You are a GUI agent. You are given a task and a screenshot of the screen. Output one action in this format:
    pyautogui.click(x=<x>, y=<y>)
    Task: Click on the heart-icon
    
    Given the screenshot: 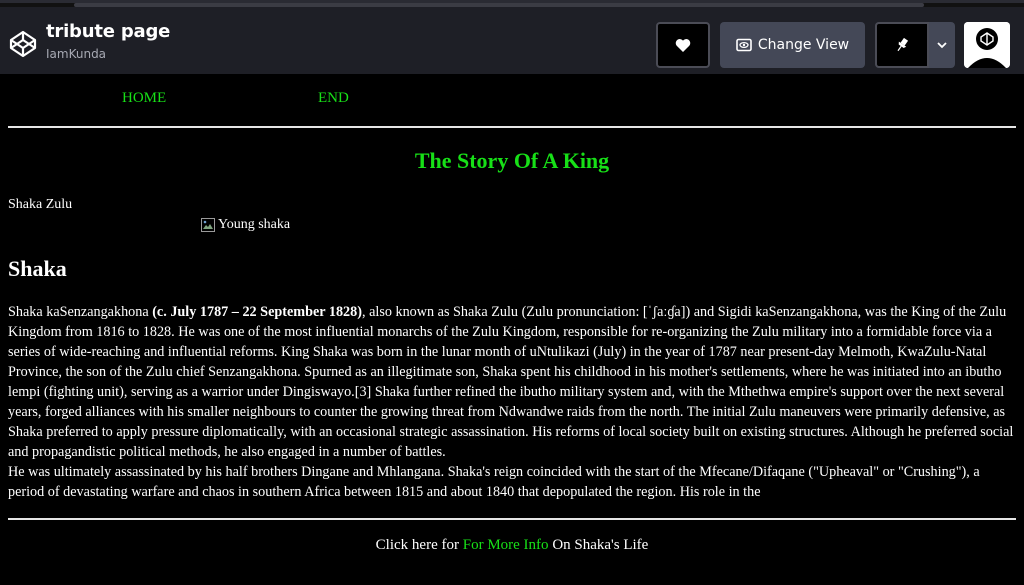 What is the action you would take?
    pyautogui.click(x=683, y=45)
    